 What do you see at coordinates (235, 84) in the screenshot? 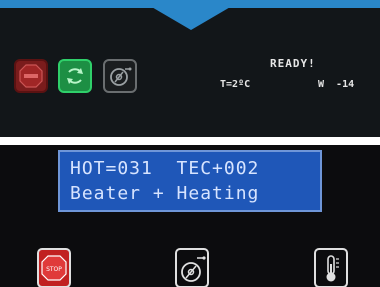
I see `temperature-readout: T=2ºC` at bounding box center [235, 84].